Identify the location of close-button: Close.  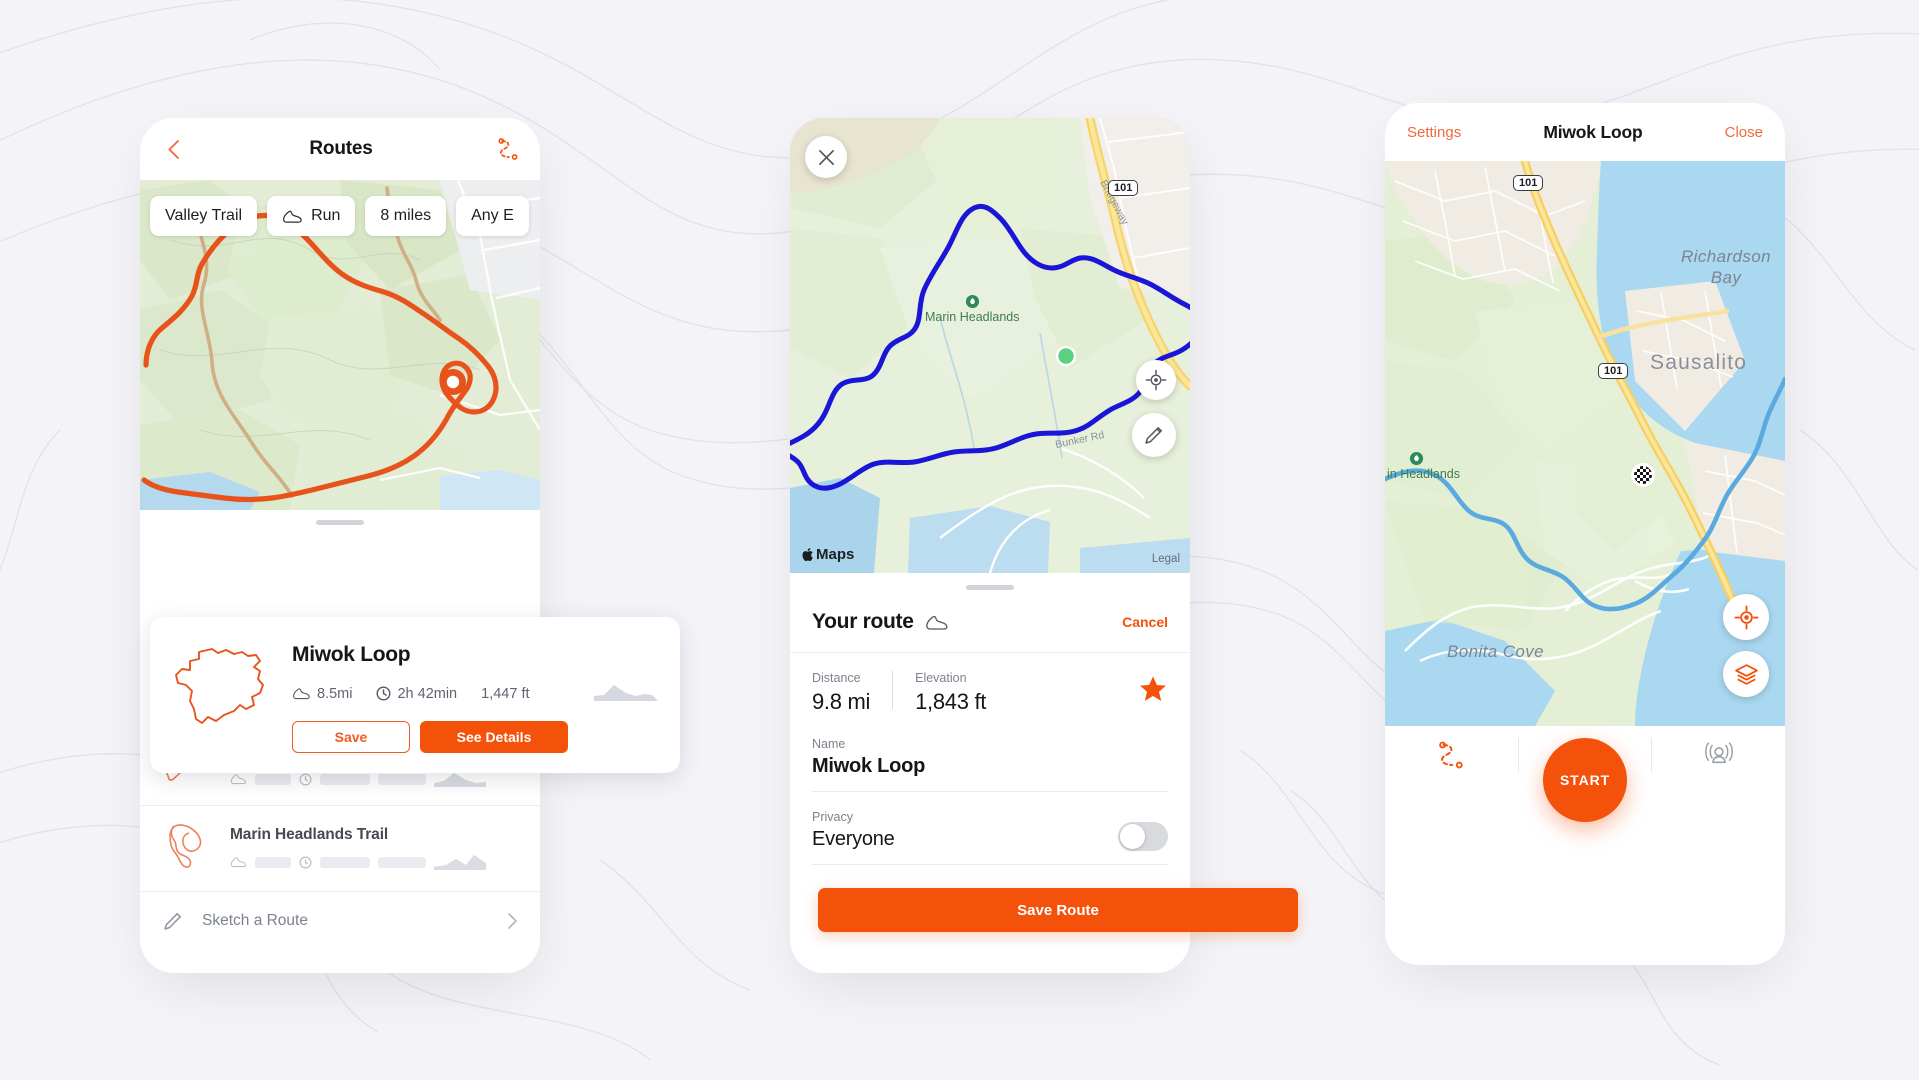
(1744, 132).